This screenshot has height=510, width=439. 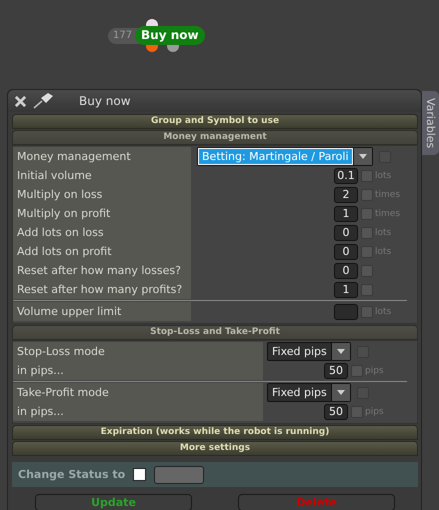 I want to click on field-label: Add lots on profit, so click(x=102, y=251).